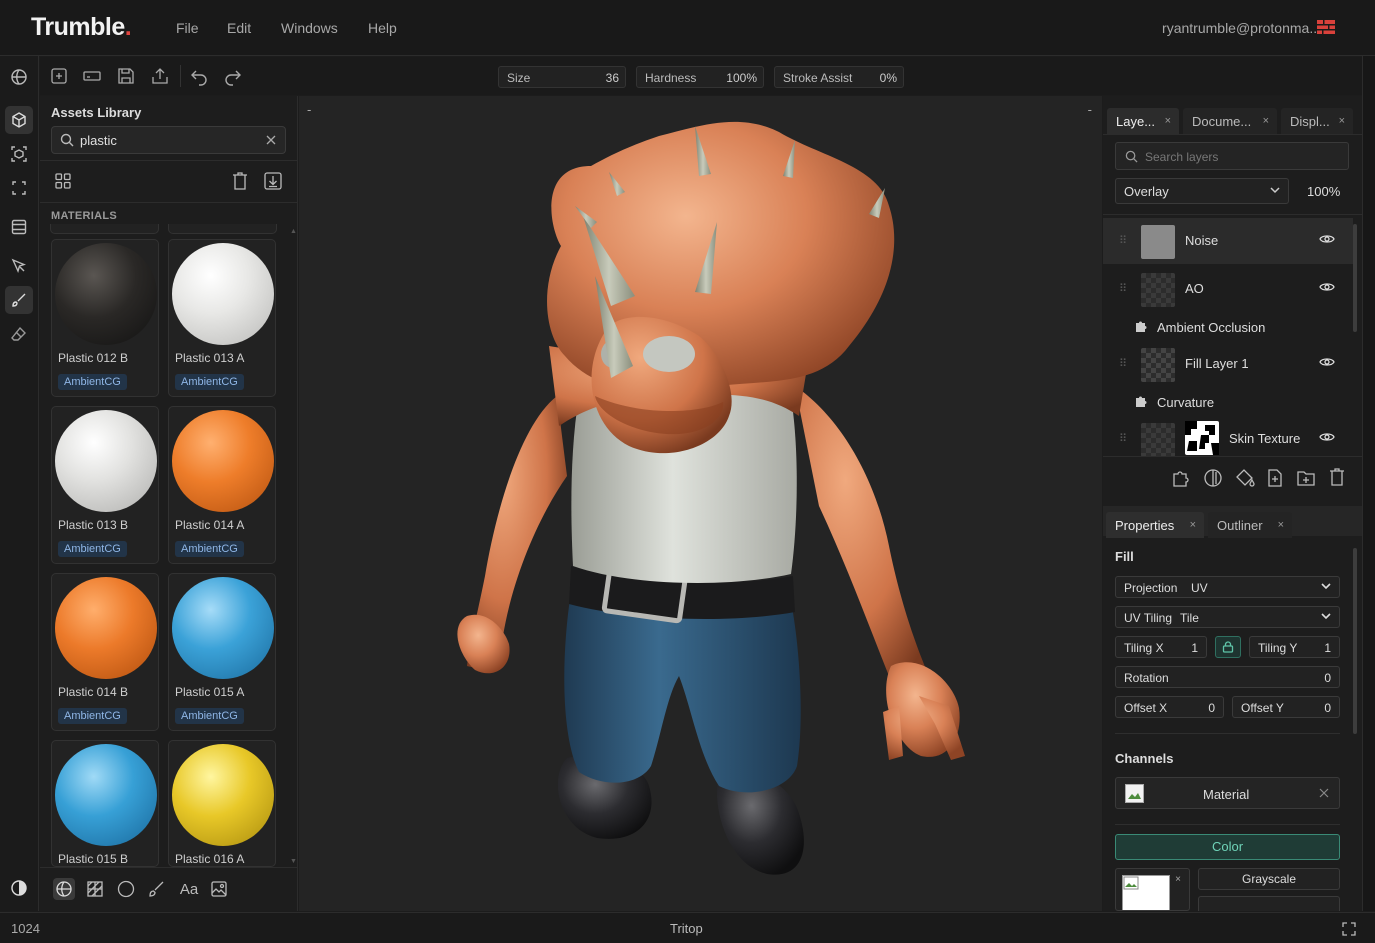  I want to click on textures-filter-icon, so click(95, 889).